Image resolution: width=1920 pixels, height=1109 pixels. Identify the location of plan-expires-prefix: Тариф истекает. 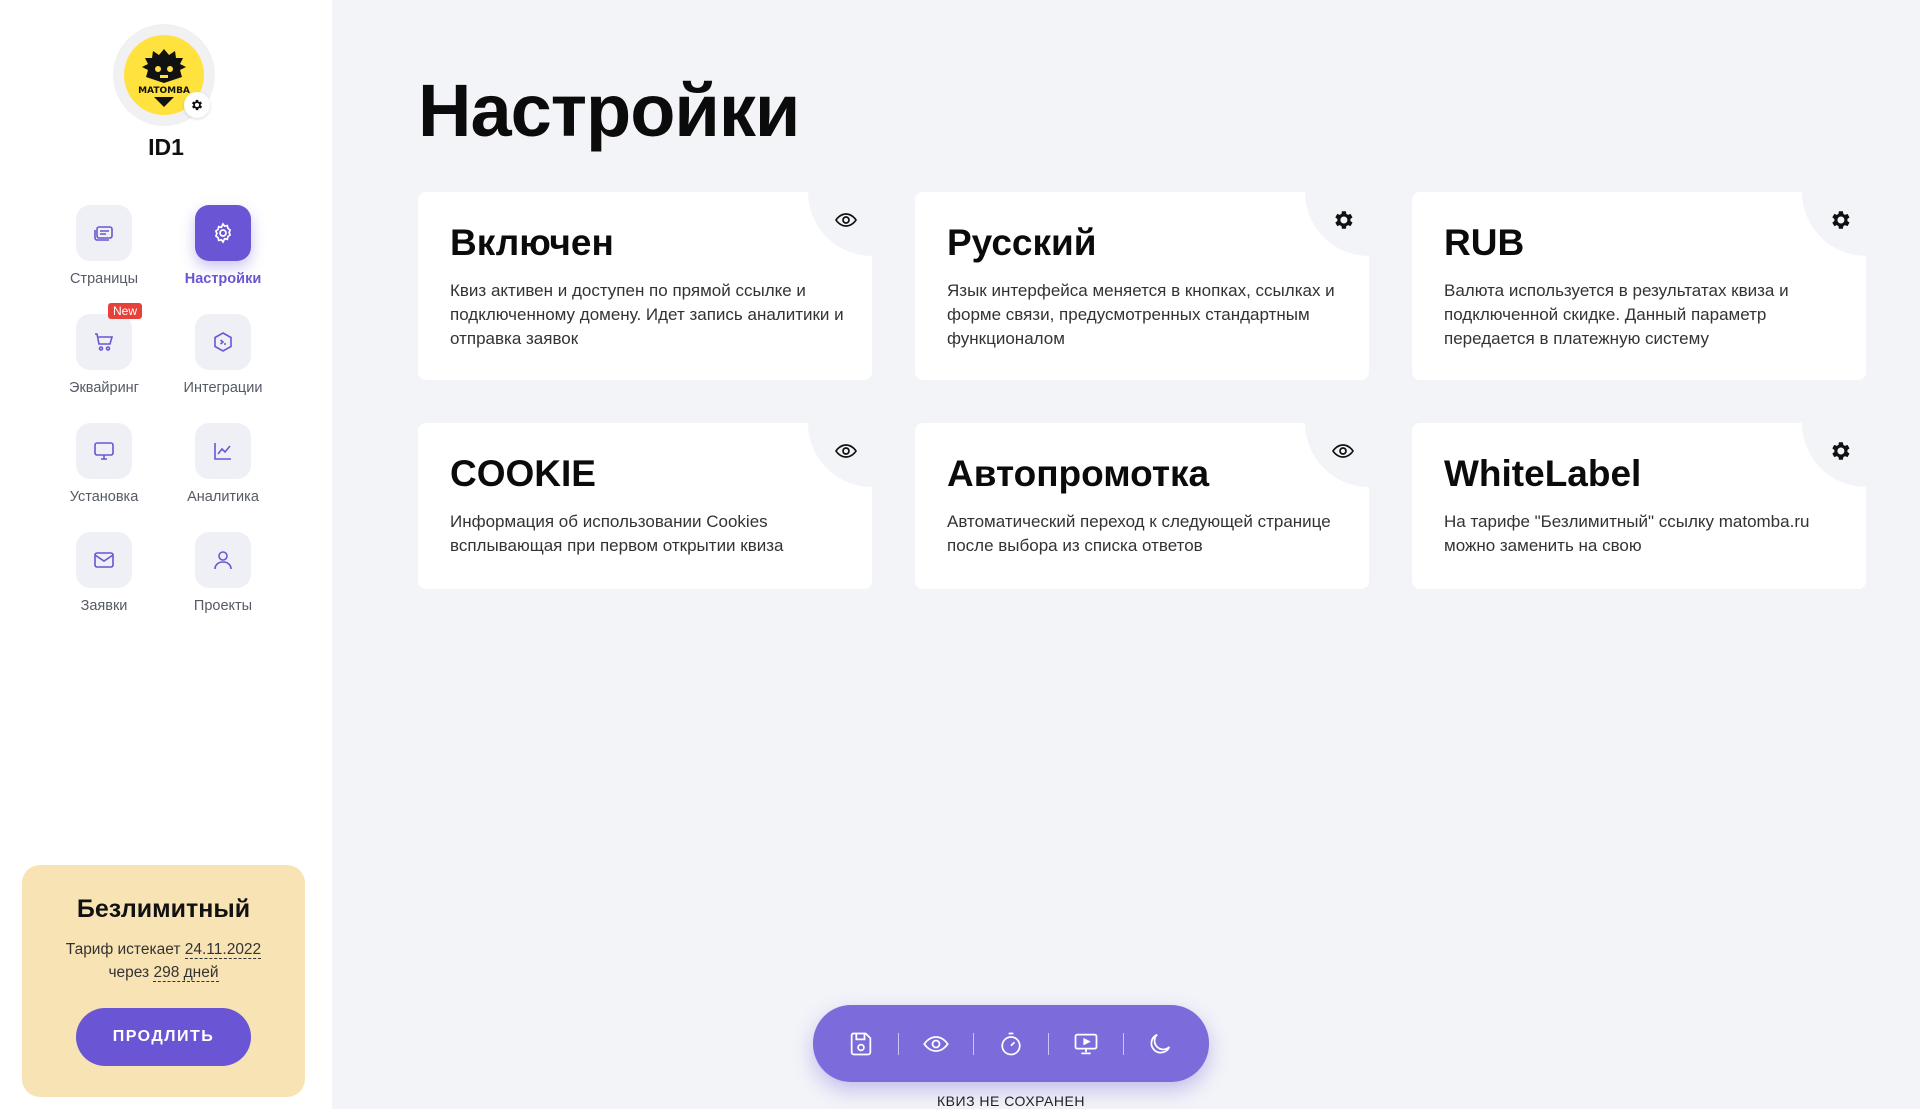
(123, 949).